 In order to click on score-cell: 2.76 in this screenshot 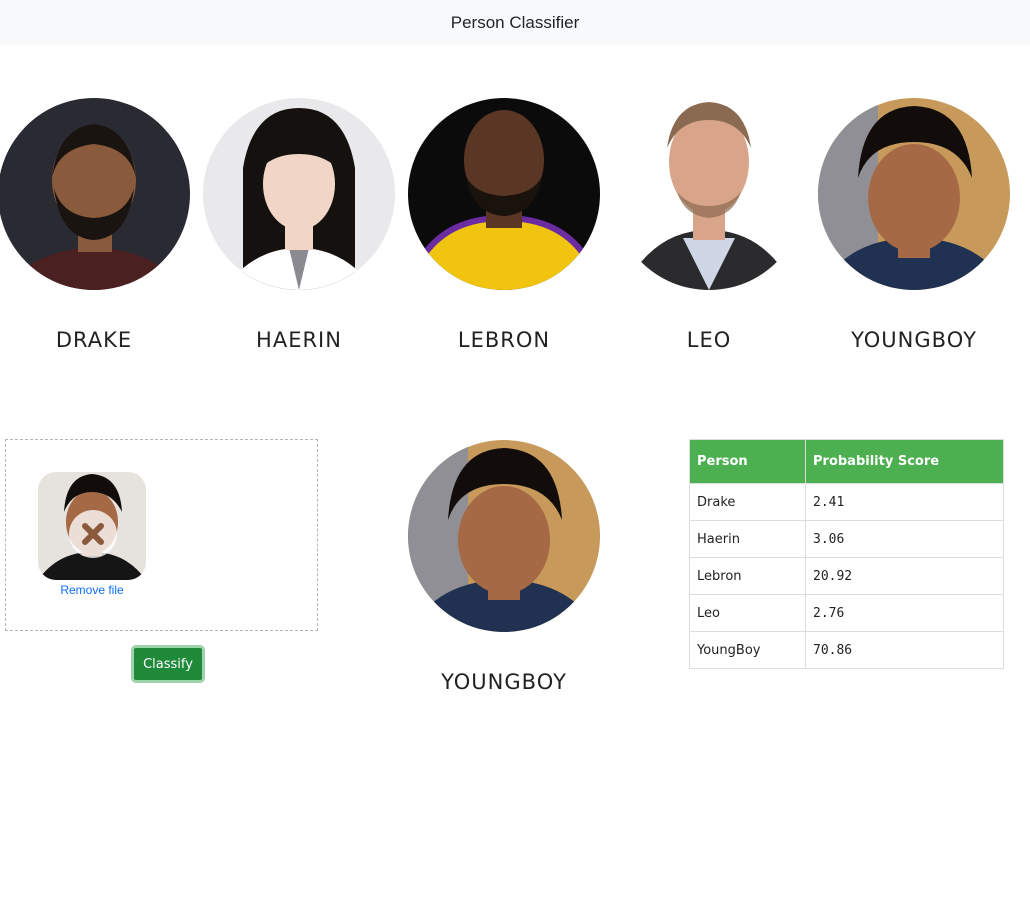, I will do `click(904, 613)`.